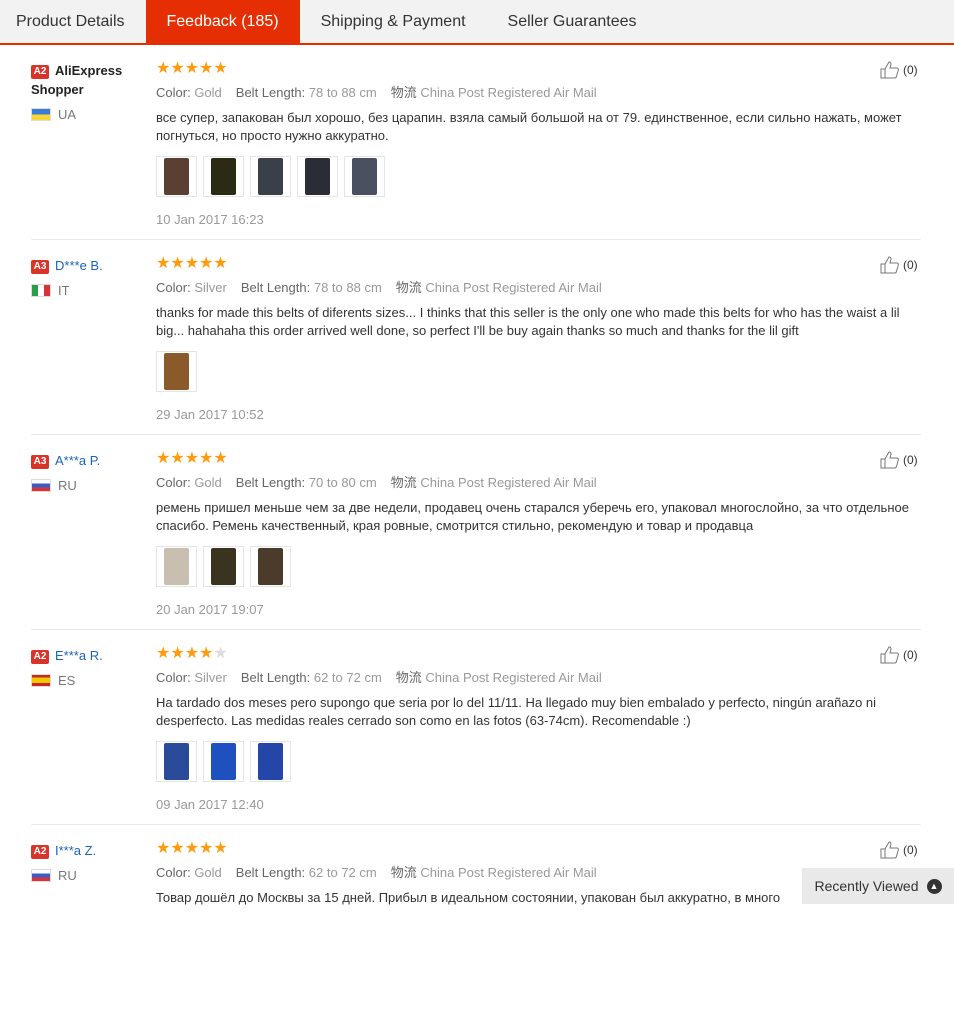  What do you see at coordinates (210, 609) in the screenshot?
I see `review-date: 20 Jan 2017 19:07` at bounding box center [210, 609].